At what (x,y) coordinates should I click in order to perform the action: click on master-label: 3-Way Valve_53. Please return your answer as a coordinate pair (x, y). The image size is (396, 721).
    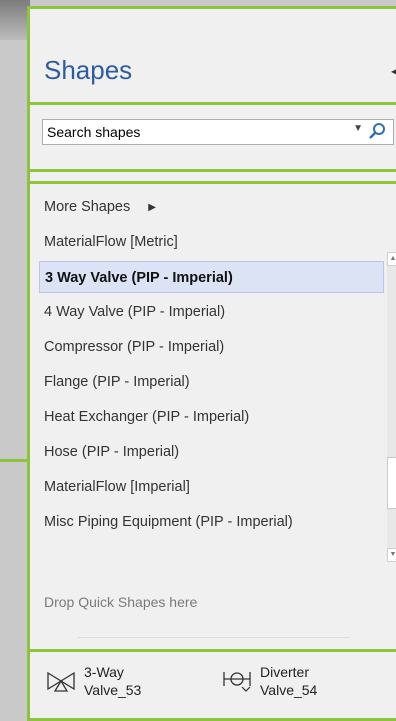
    Looking at the image, I should click on (112, 681).